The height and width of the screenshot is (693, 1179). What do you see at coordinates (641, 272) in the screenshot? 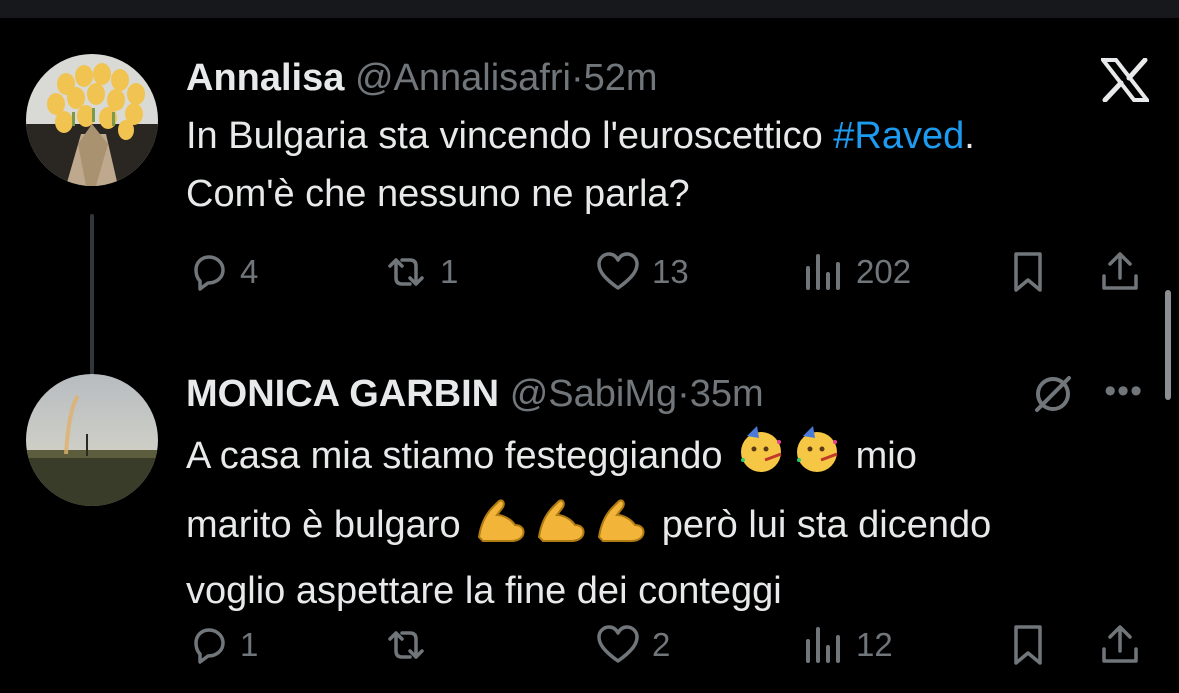
I see `like-button: 13` at bounding box center [641, 272].